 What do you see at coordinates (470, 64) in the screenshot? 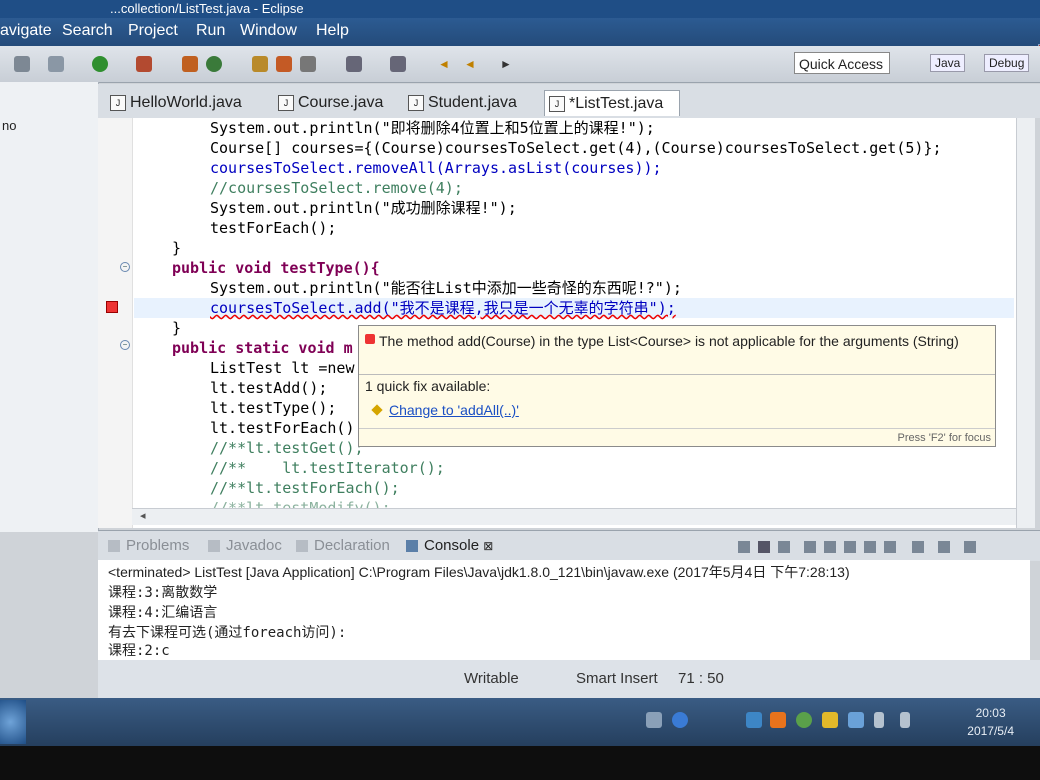
I see `forward-history-icon: ◄` at bounding box center [470, 64].